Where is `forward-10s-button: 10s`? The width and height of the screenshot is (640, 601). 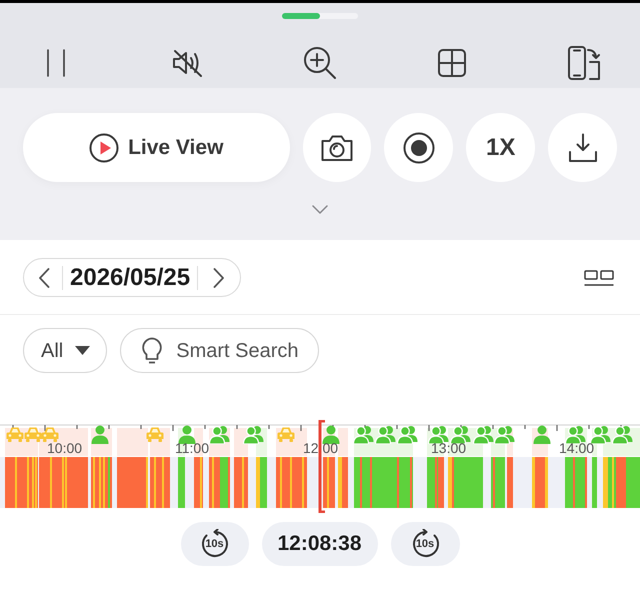
forward-10s-button: 10s is located at coordinates (425, 544).